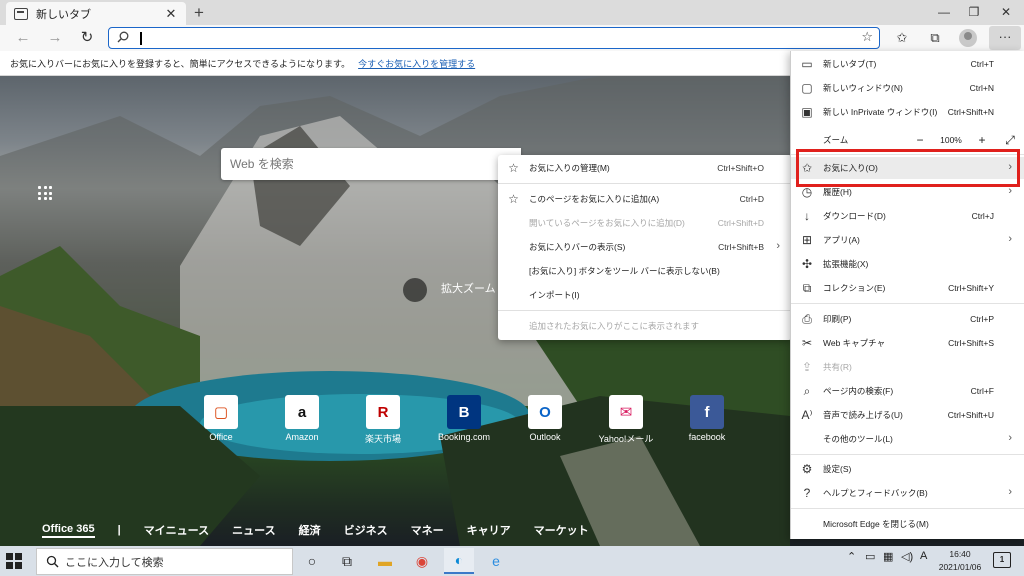  I want to click on menu-web-capture: ✂ Web キャプチャ Ctrl+Shift+S, so click(907, 343).